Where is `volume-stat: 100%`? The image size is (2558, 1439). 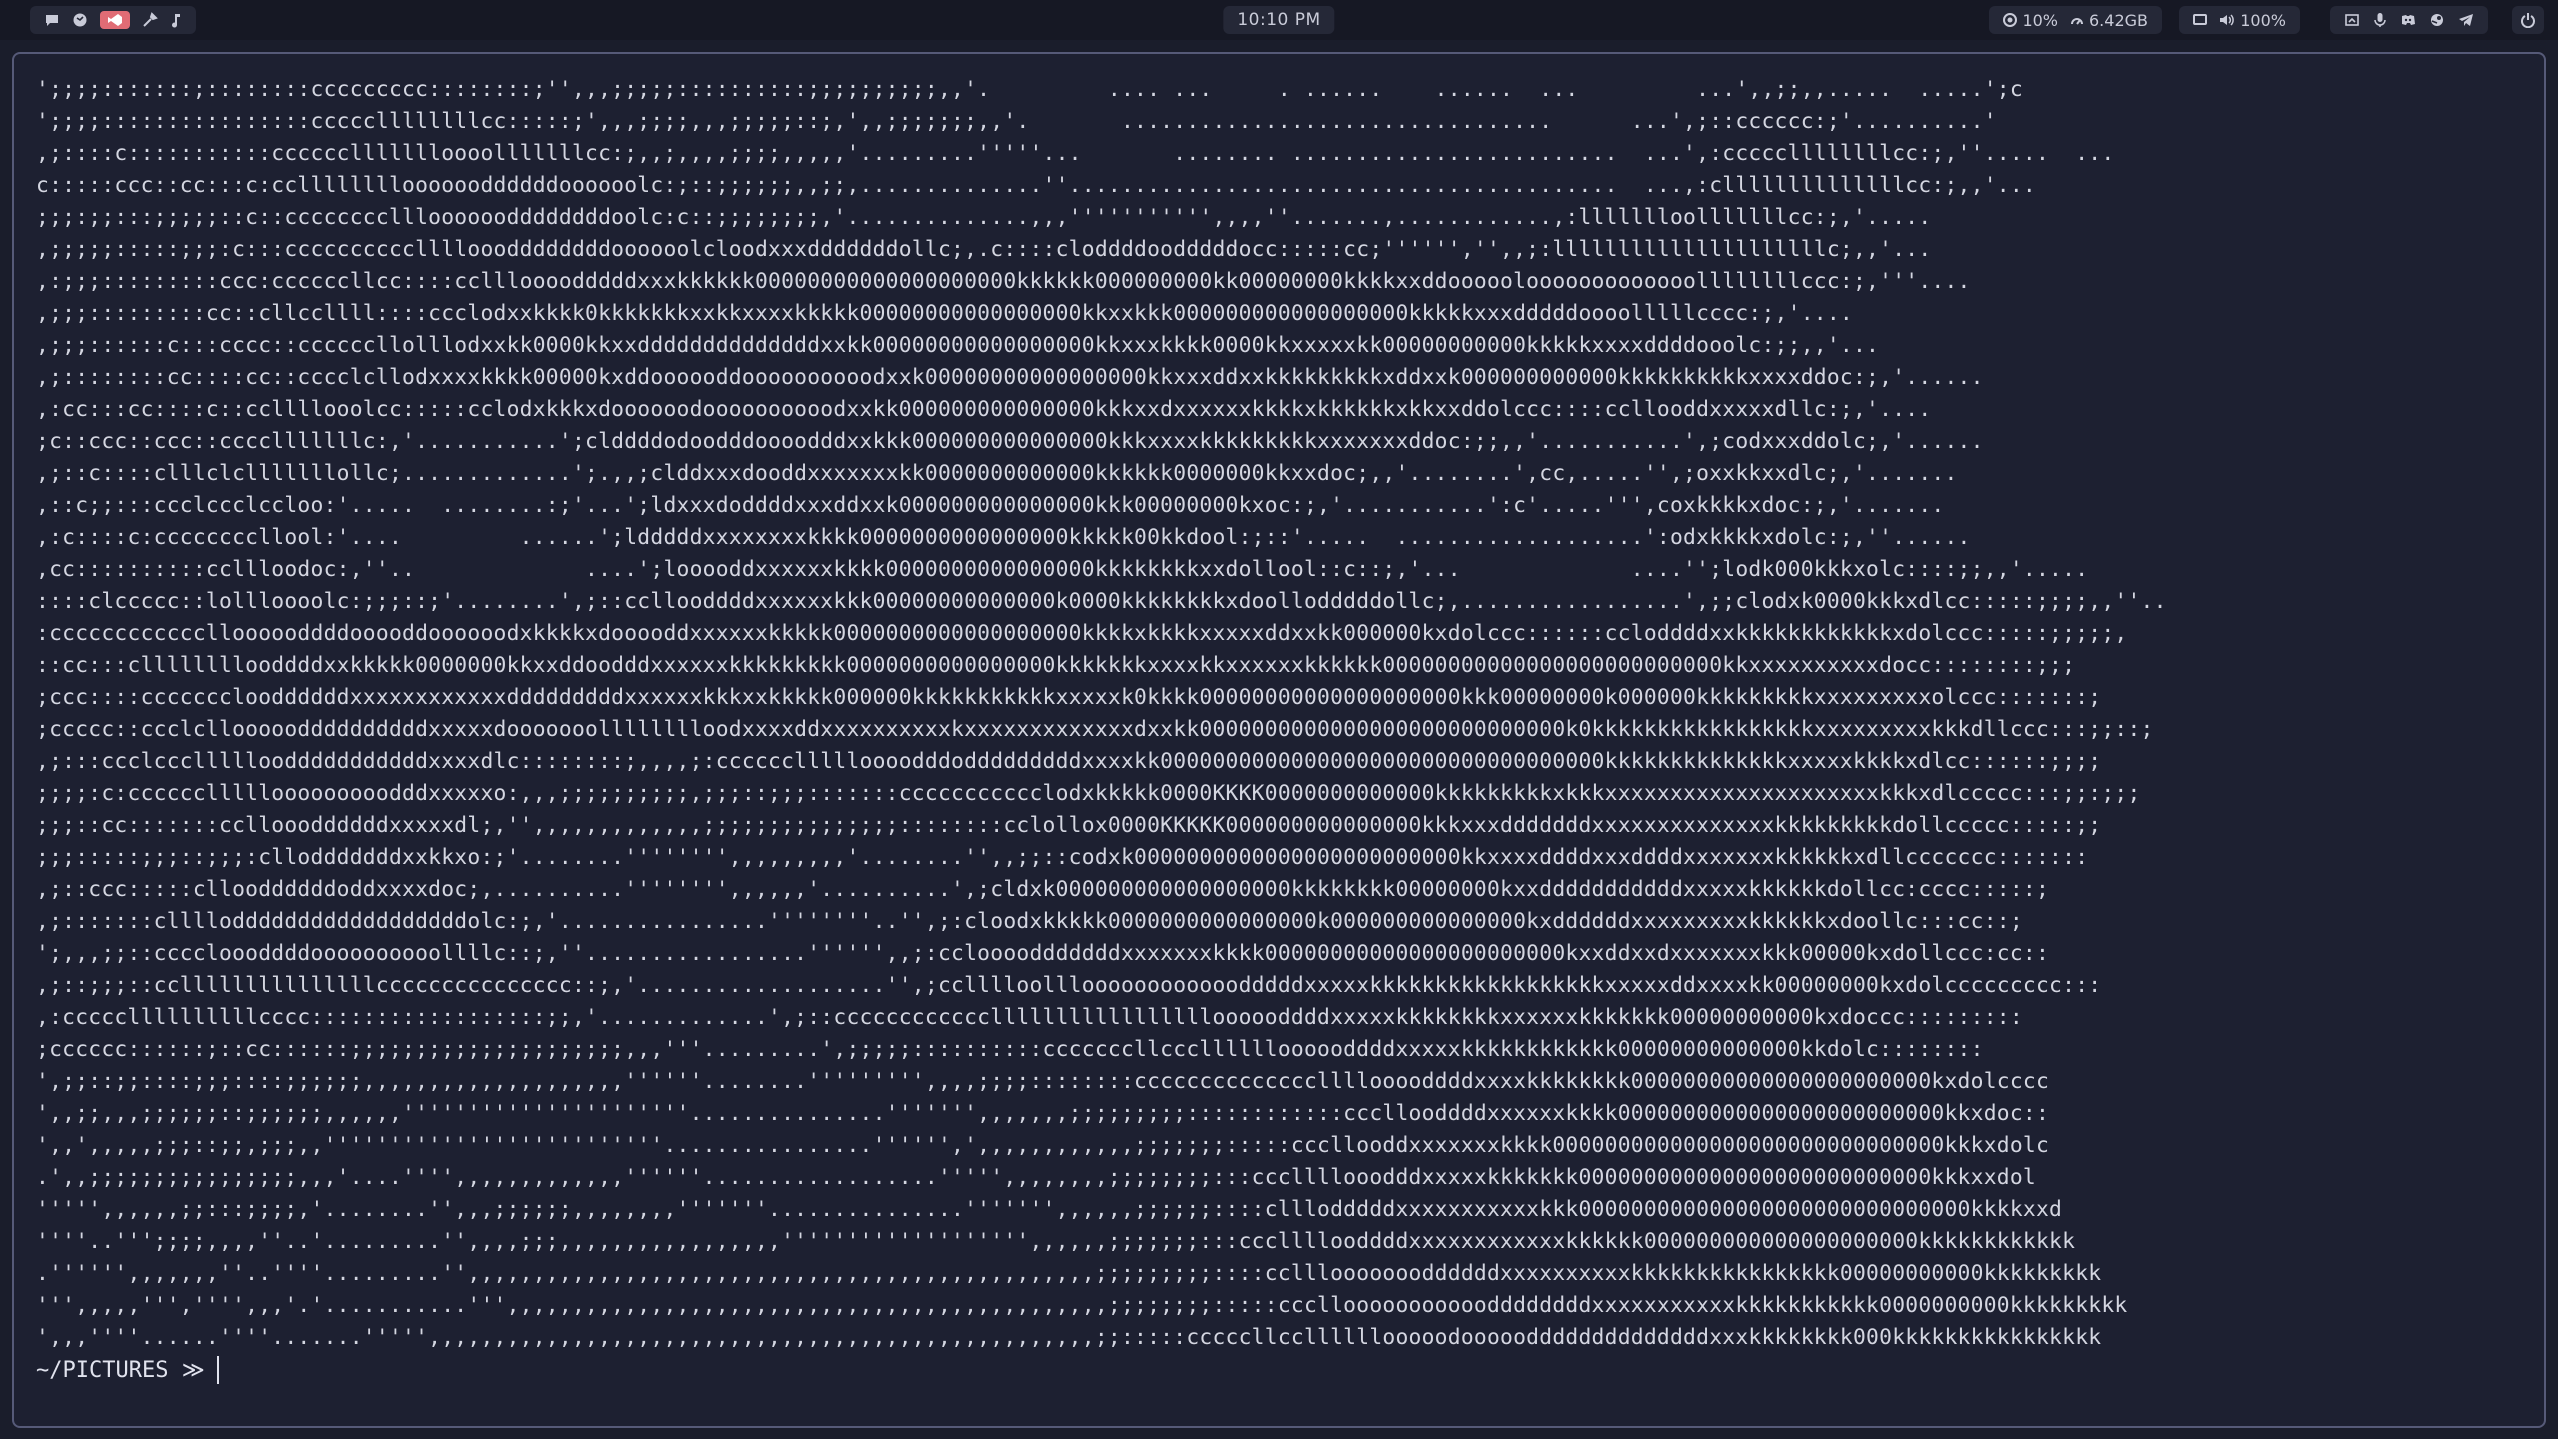 volume-stat: 100% is located at coordinates (2252, 20).